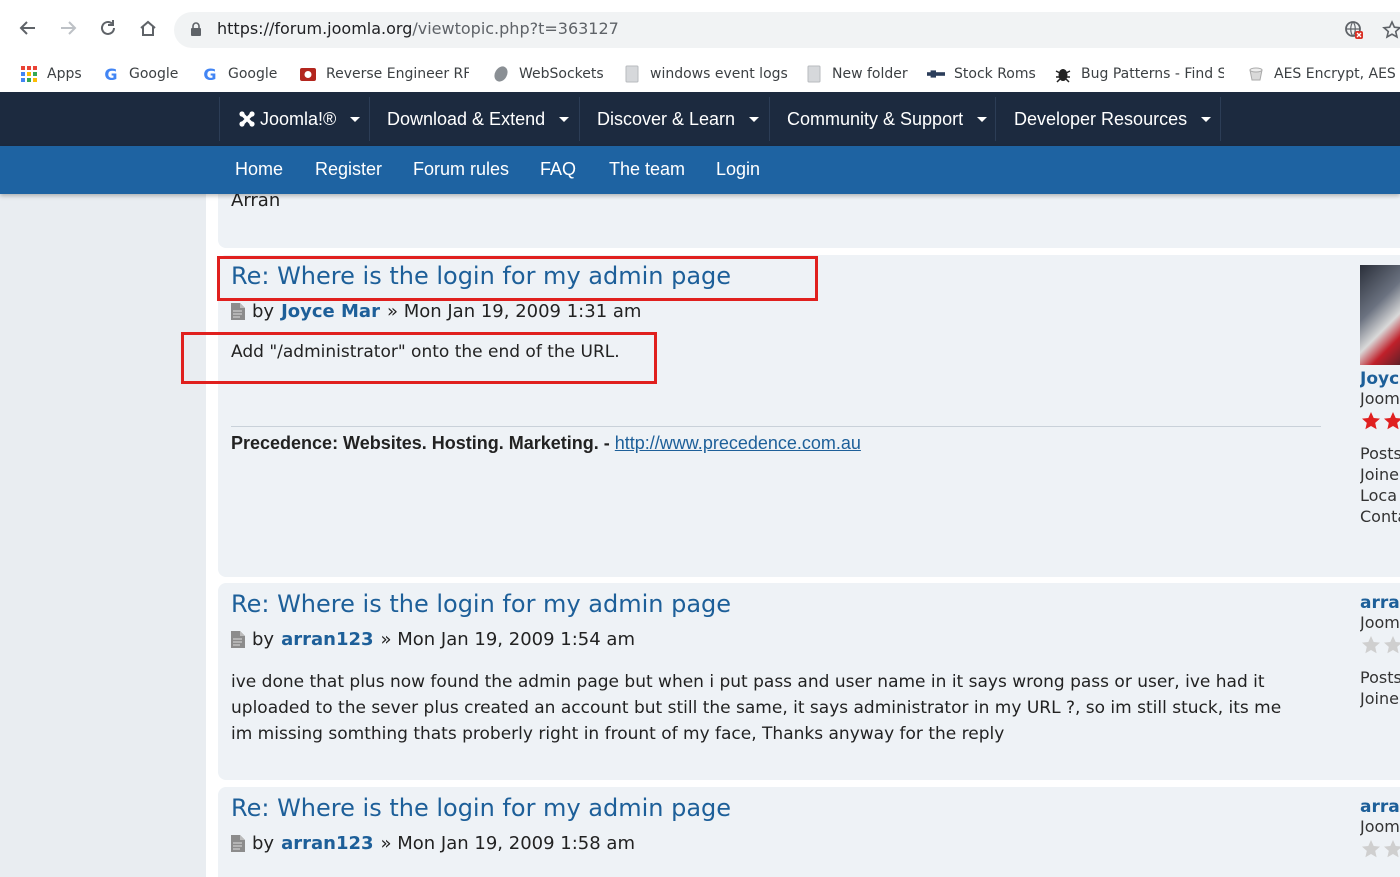  What do you see at coordinates (466, 118) in the screenshot?
I see `nav-label: Download & Extend` at bounding box center [466, 118].